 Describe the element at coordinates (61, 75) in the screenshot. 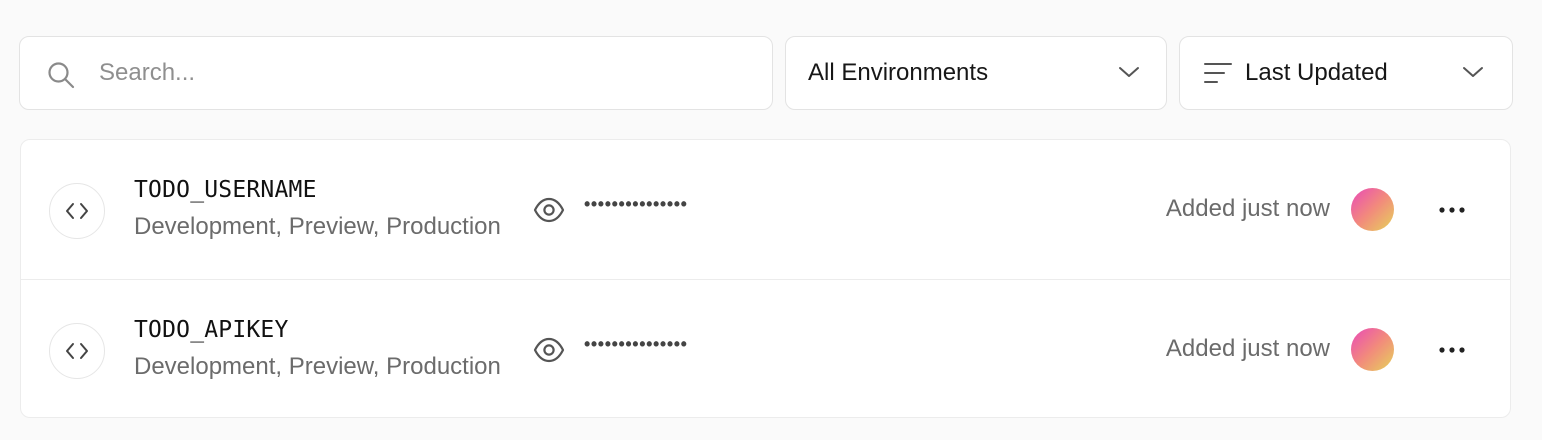

I see `search-icon` at that location.